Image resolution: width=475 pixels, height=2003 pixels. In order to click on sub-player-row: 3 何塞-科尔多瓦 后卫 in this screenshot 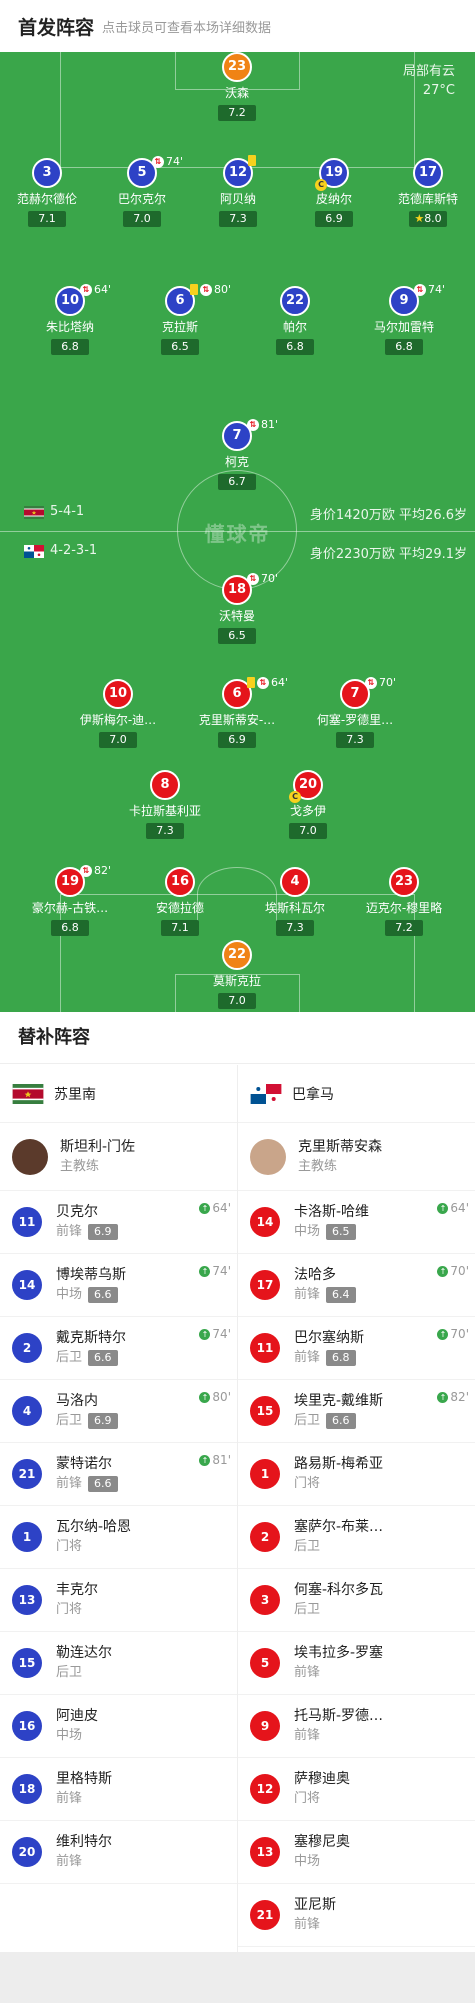, I will do `click(356, 1600)`.